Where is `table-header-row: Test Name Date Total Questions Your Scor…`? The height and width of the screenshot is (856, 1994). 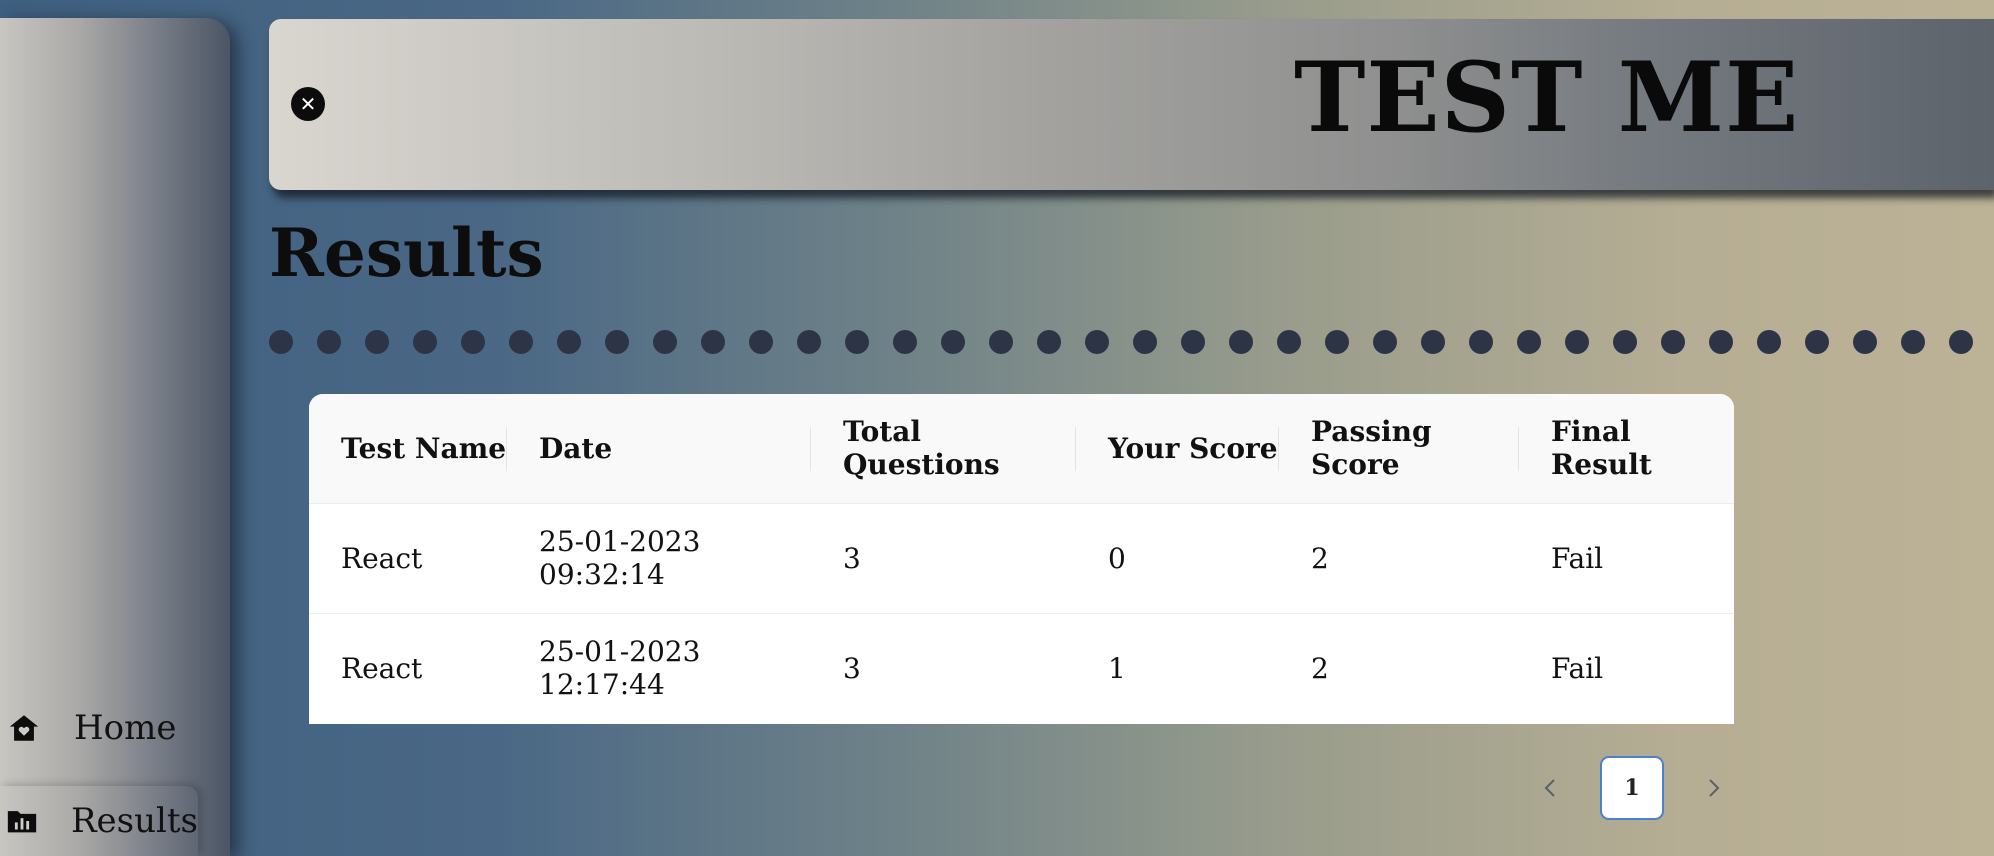
table-header-row: Test Name Date Total Questions Your Scor… is located at coordinates (1021, 448).